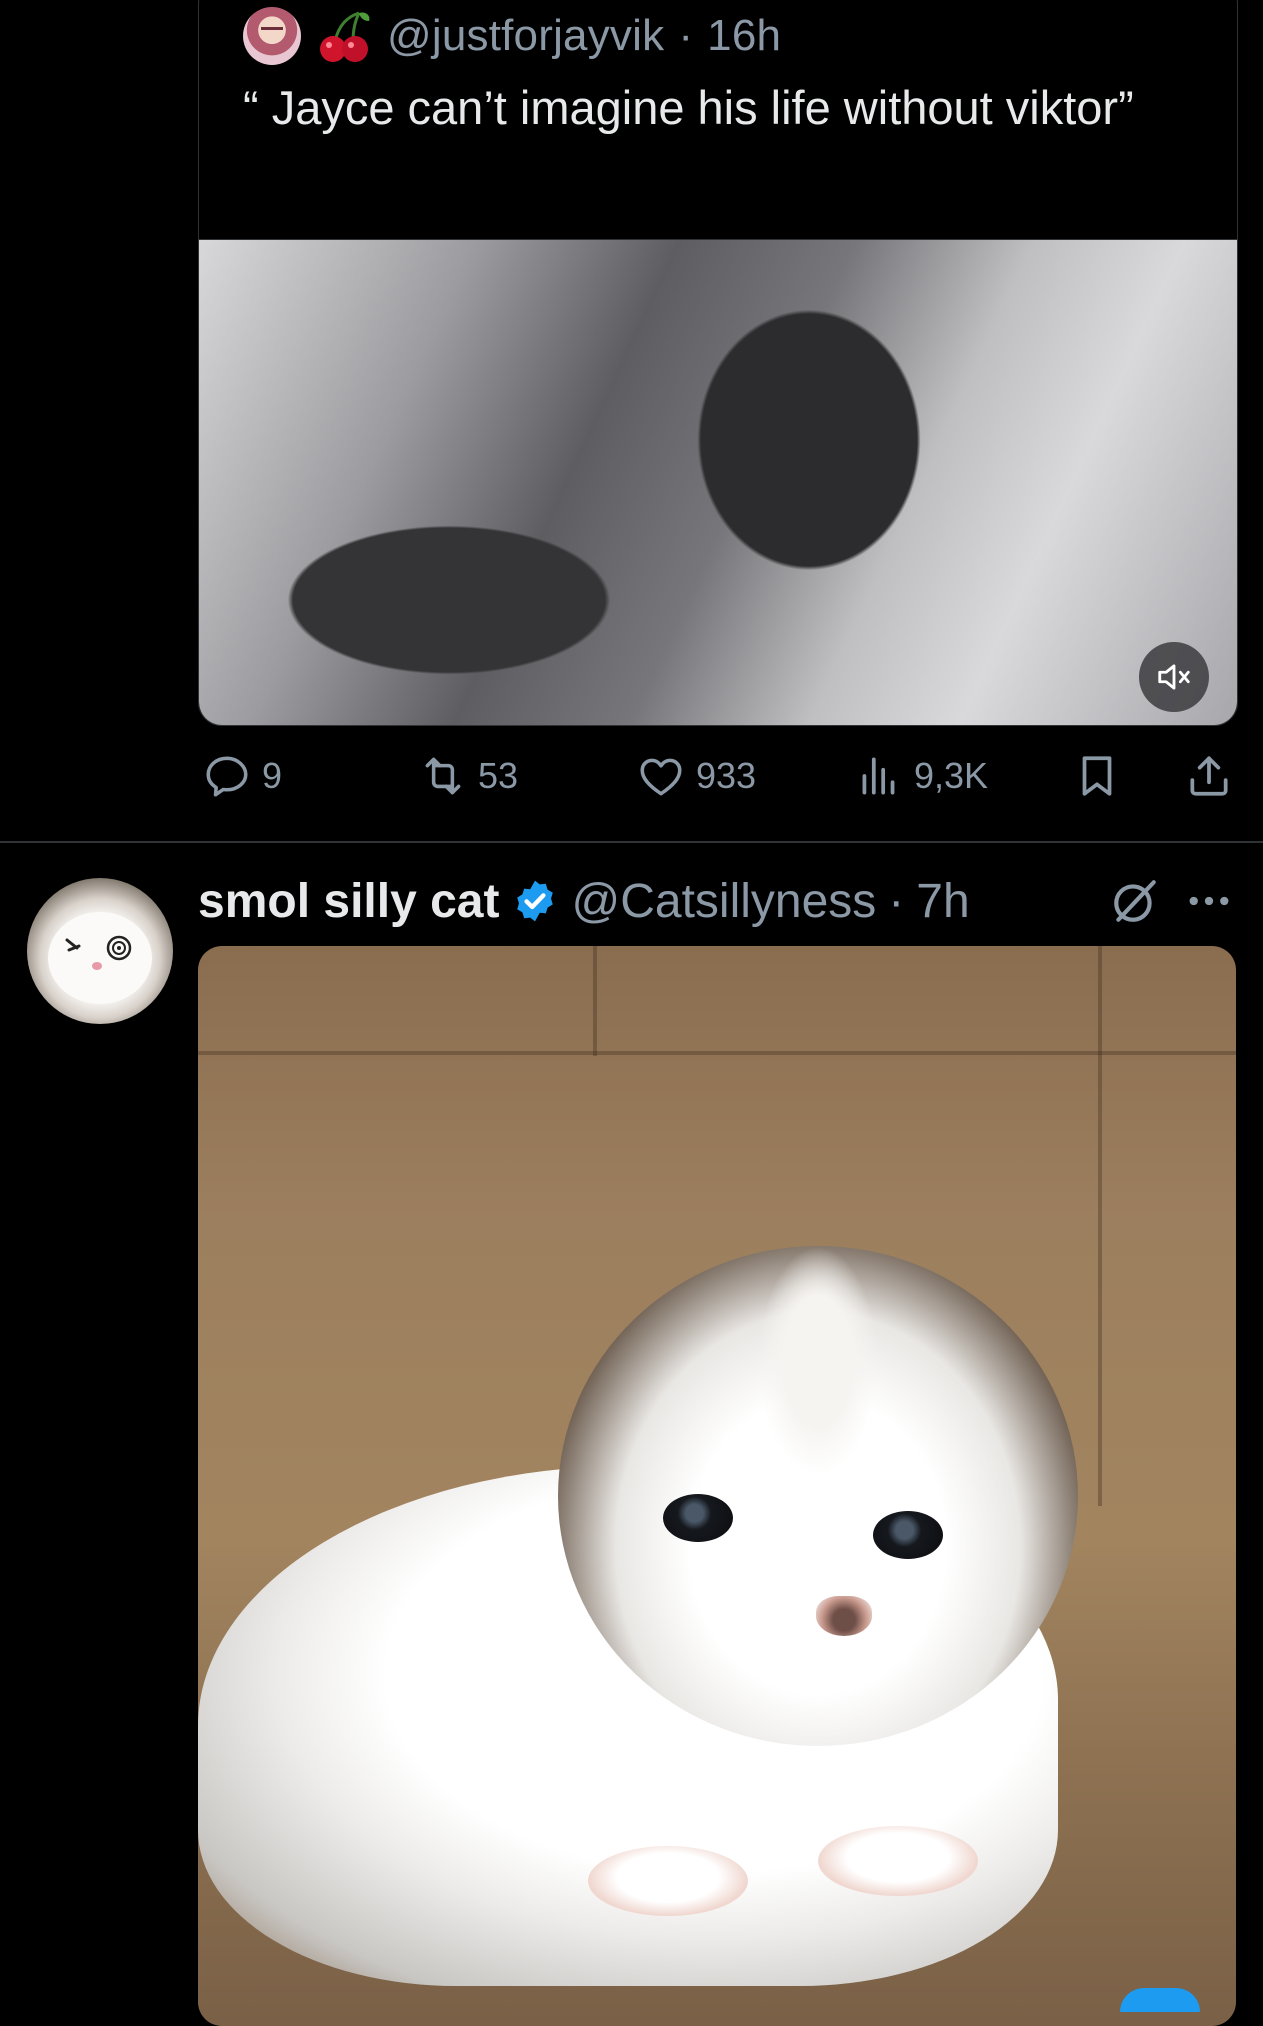 This screenshot has height=2026, width=1263. What do you see at coordinates (844, 1616) in the screenshot?
I see `kitten-nose` at bounding box center [844, 1616].